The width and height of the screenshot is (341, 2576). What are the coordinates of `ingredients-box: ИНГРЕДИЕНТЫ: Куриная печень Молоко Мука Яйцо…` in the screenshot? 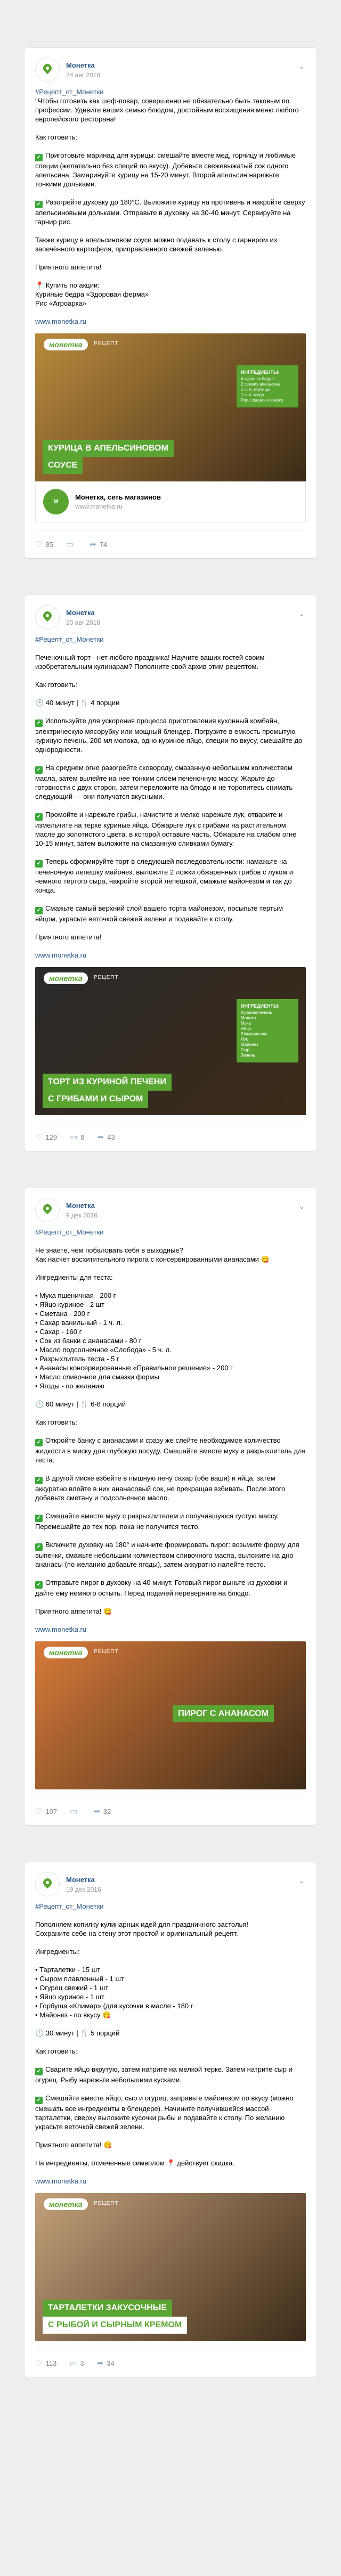 It's located at (267, 1030).